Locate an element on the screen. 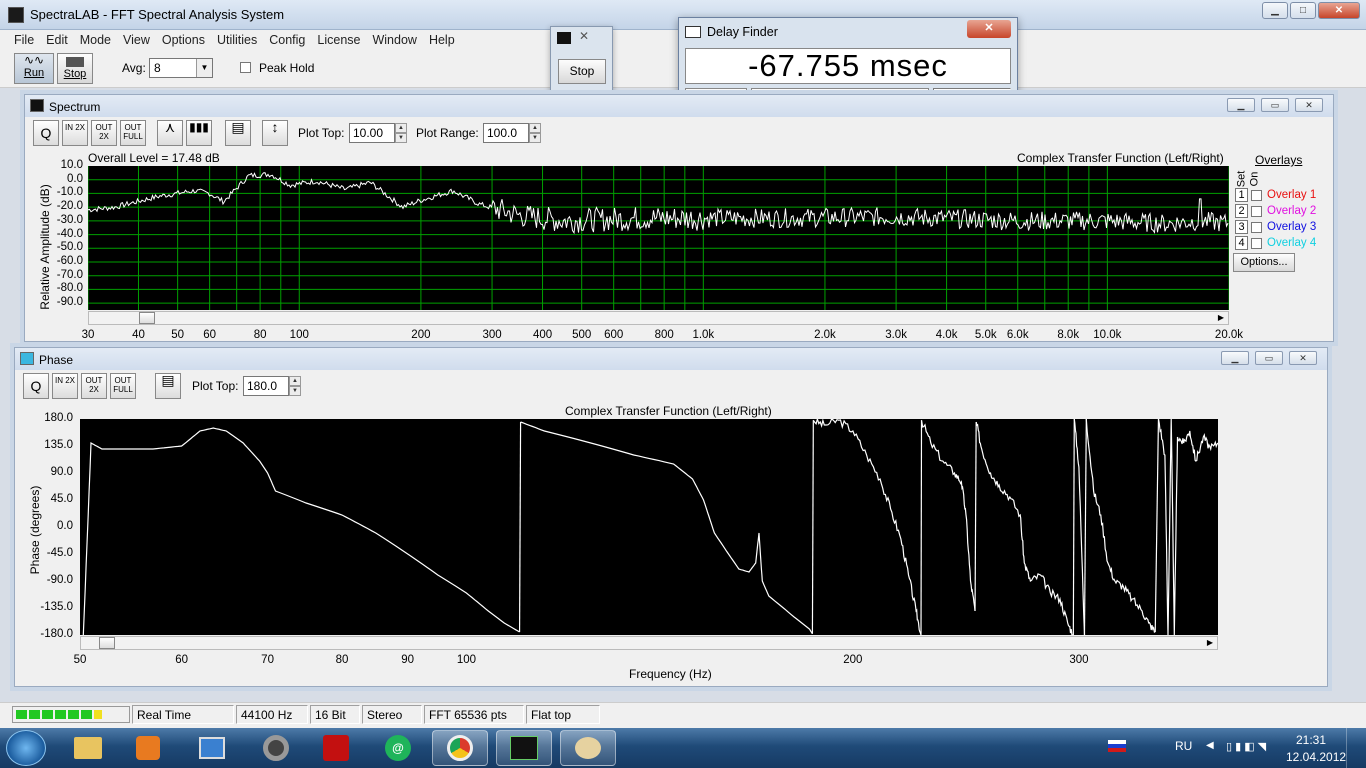 This screenshot has height=768, width=1366. spectrum-x-tick: 3.0k is located at coordinates (896, 335).